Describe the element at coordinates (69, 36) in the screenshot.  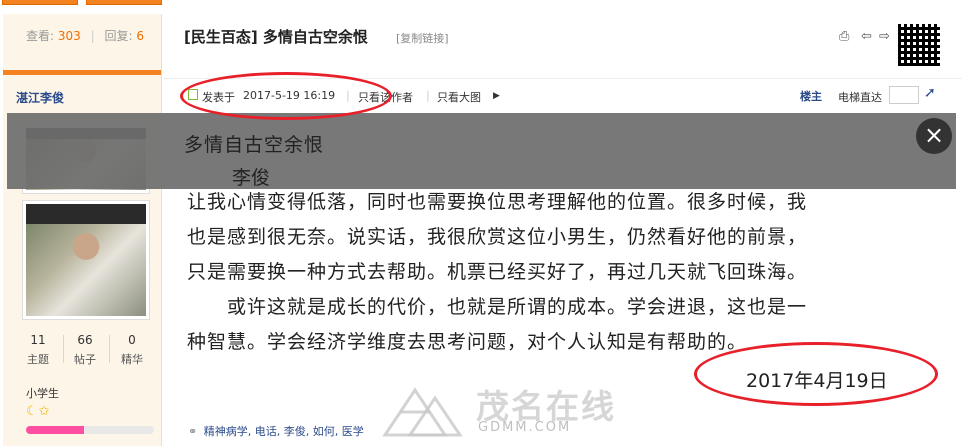
I see `views-count: 303` at that location.